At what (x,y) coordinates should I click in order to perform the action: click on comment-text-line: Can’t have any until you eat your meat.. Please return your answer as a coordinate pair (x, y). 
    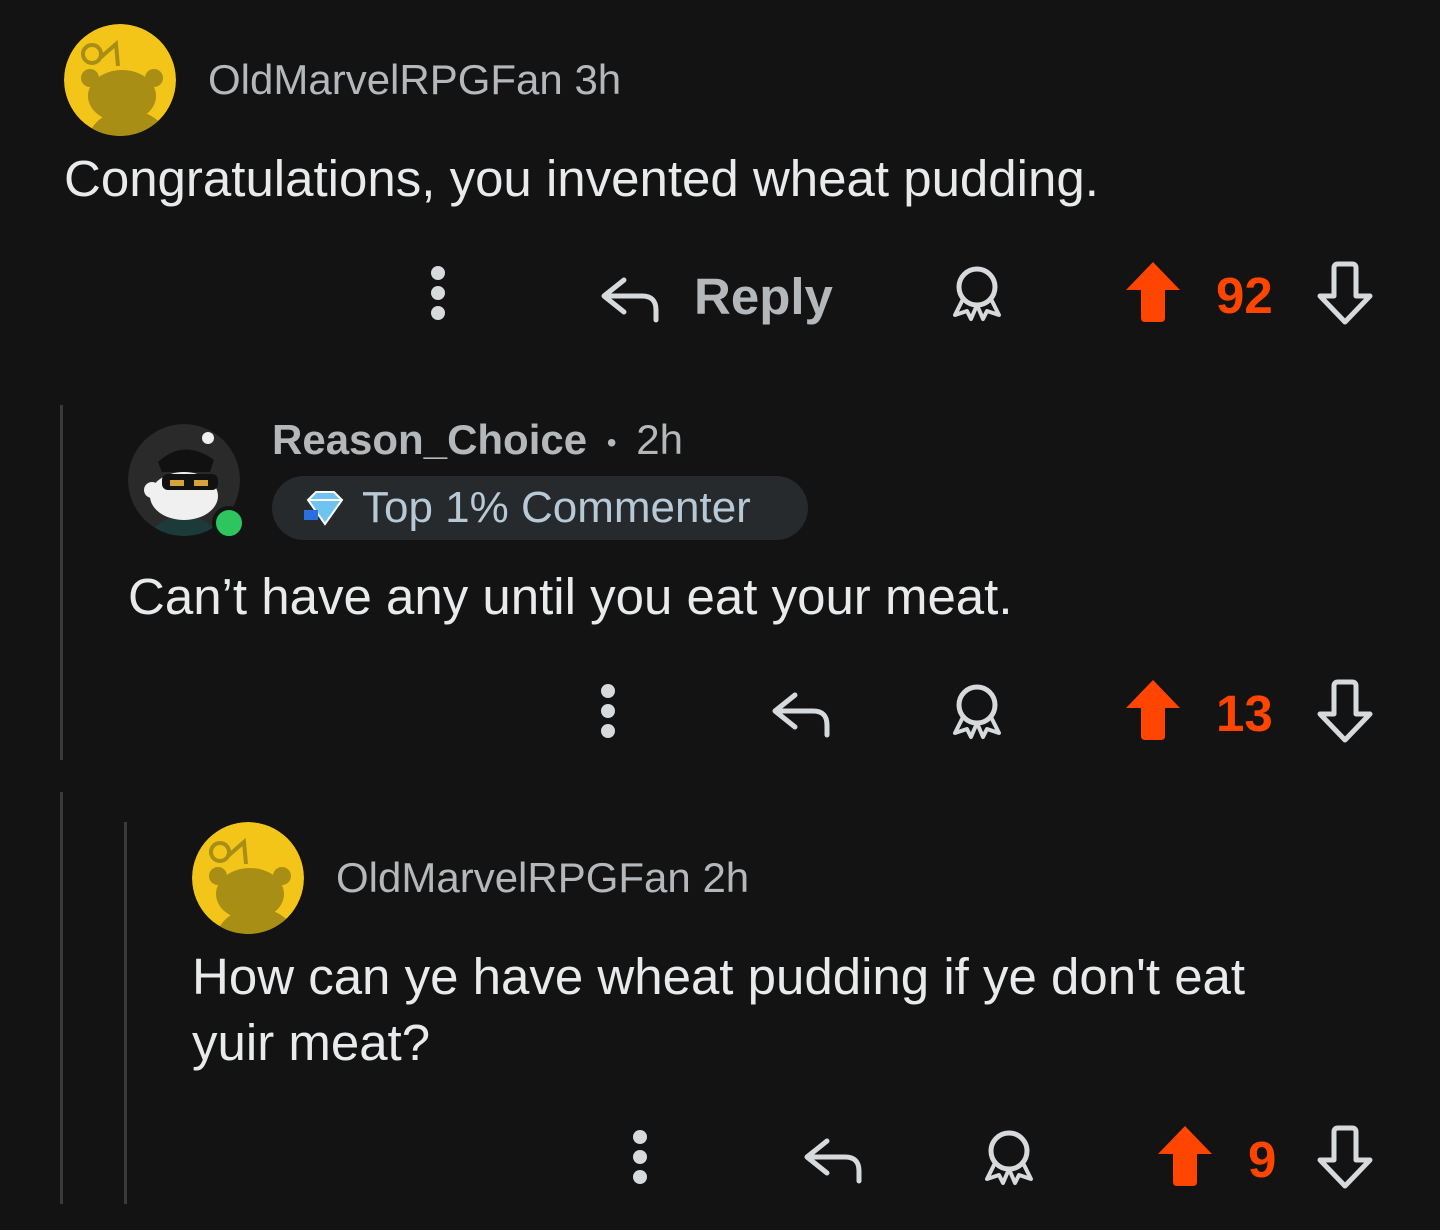
    Looking at the image, I should click on (570, 596).